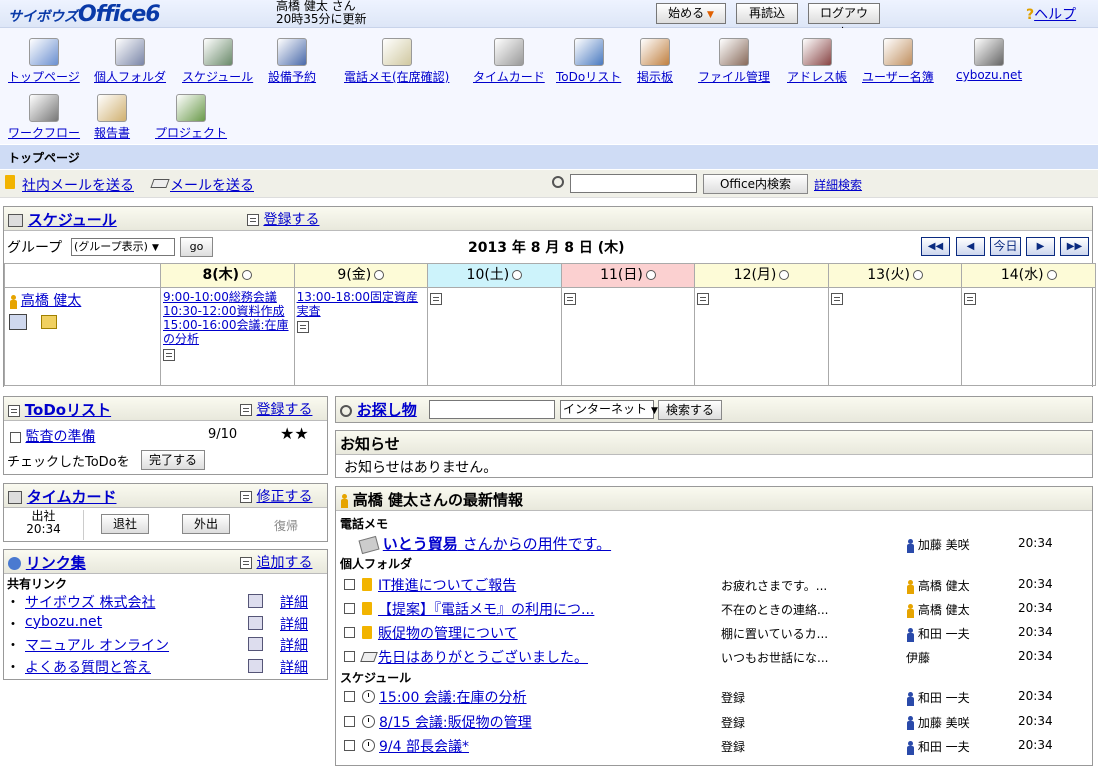 Image resolution: width=1098 pixels, height=766 pixels. I want to click on links-title-link: リンク集, so click(56, 563).